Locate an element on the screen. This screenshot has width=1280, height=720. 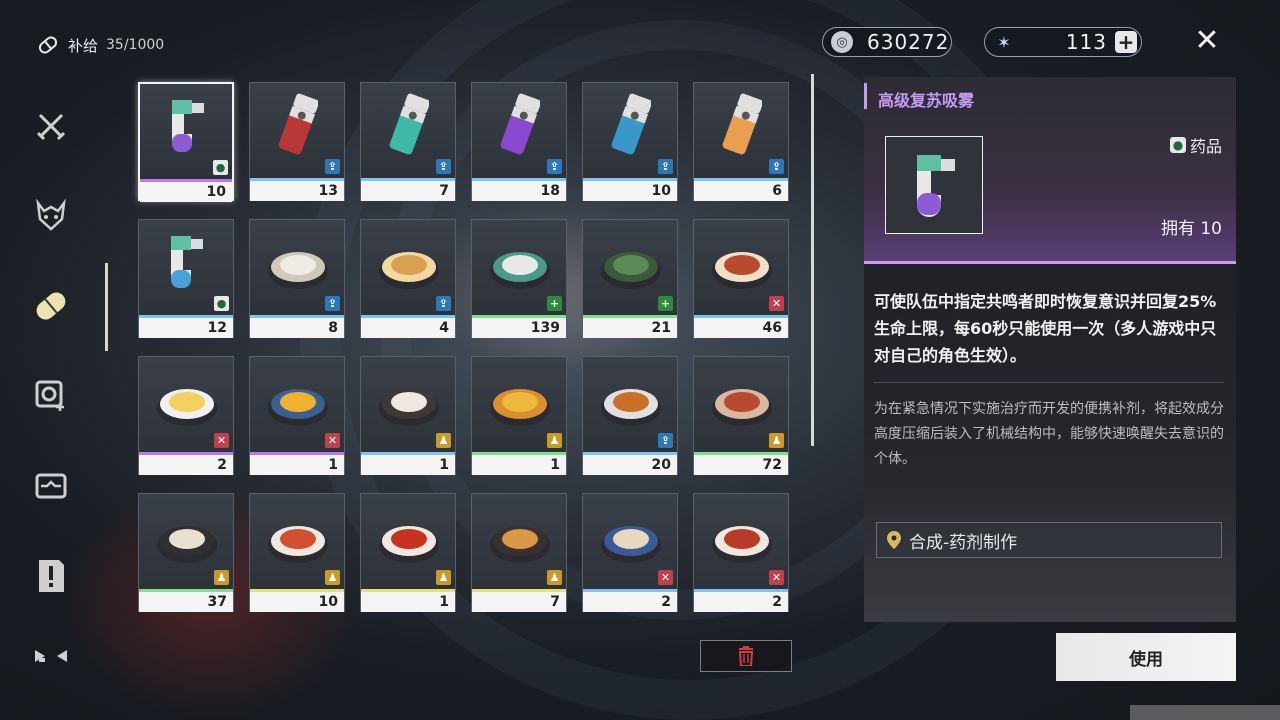
inventory-slot: ⇪ 6 is located at coordinates (741, 141).